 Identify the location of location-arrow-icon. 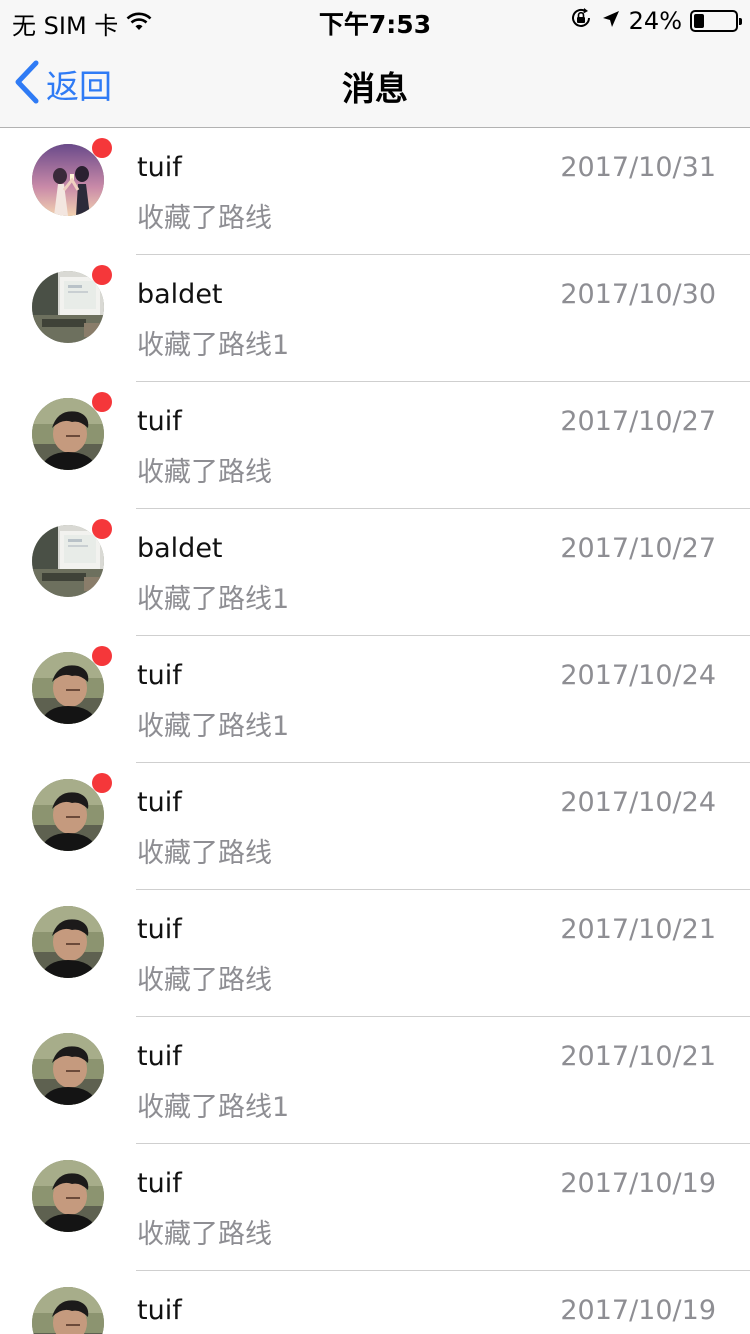
(611, 21).